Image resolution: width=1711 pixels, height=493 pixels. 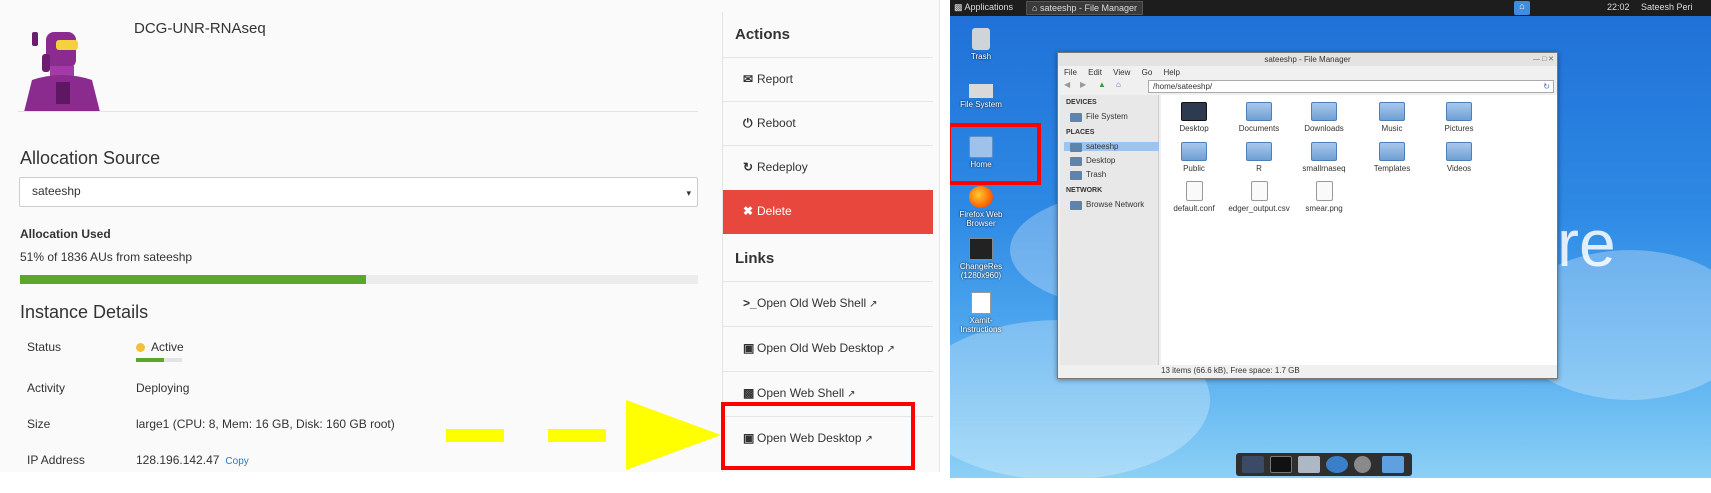 What do you see at coordinates (1459, 157) in the screenshot?
I see `file-item: Videos` at bounding box center [1459, 157].